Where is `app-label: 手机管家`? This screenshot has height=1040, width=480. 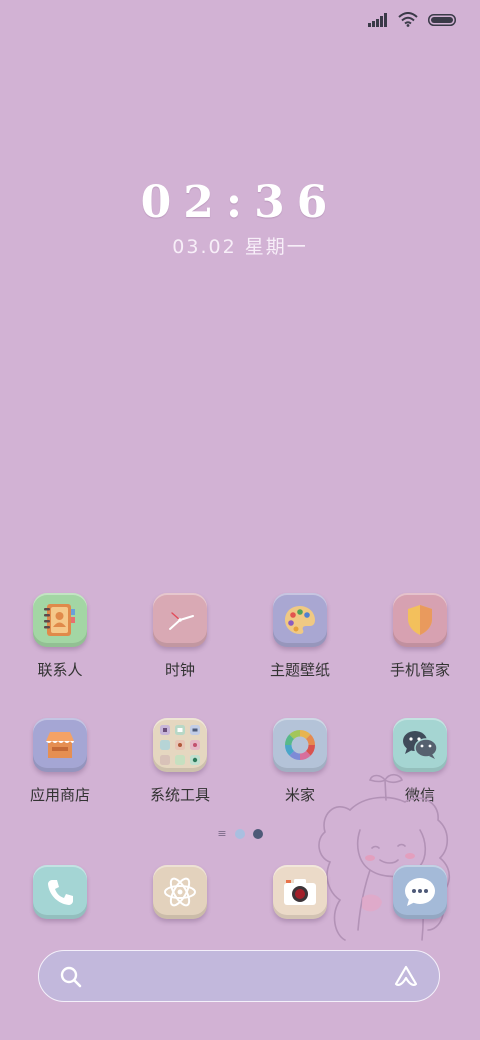 app-label: 手机管家 is located at coordinates (419, 670).